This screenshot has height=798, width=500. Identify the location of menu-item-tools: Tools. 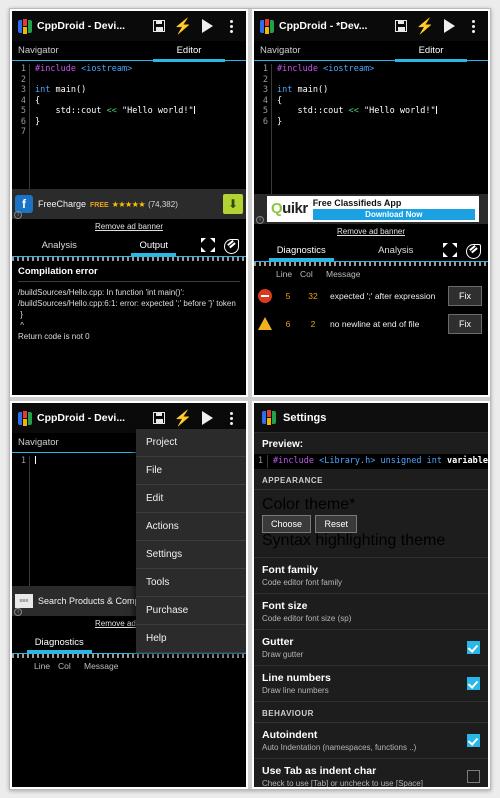
(191, 583).